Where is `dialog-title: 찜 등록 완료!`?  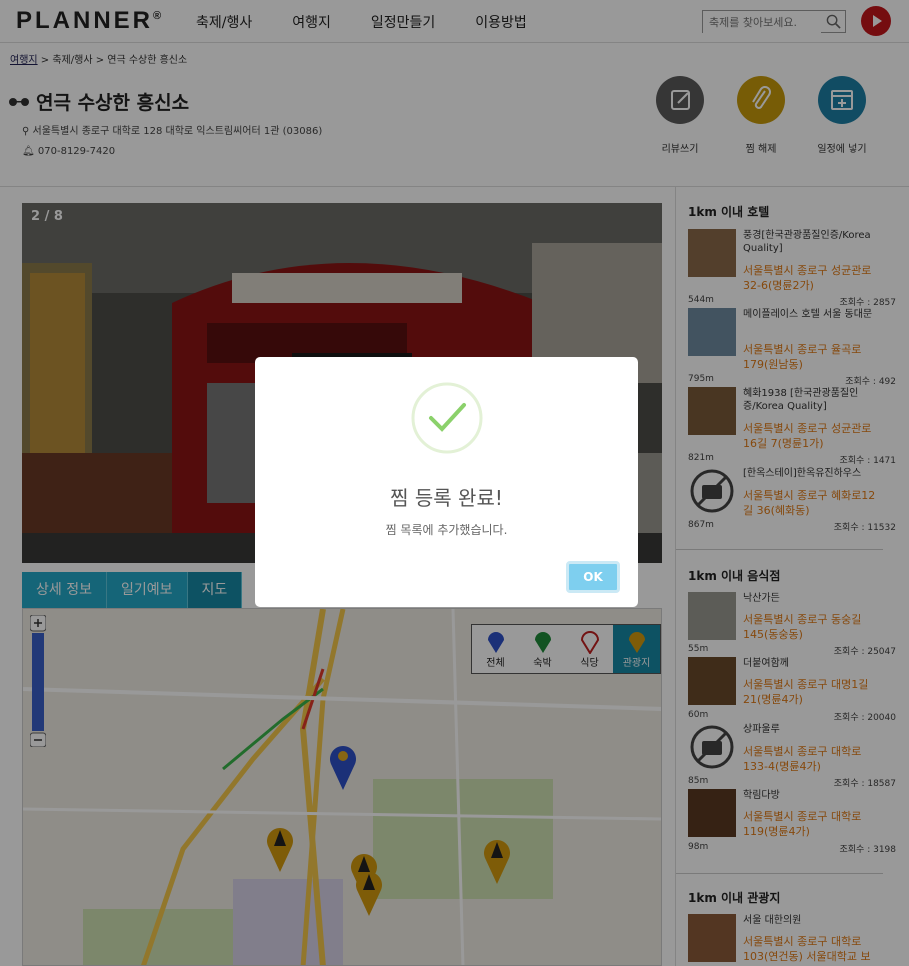
dialog-title: 찜 등록 완료! is located at coordinates (446, 498).